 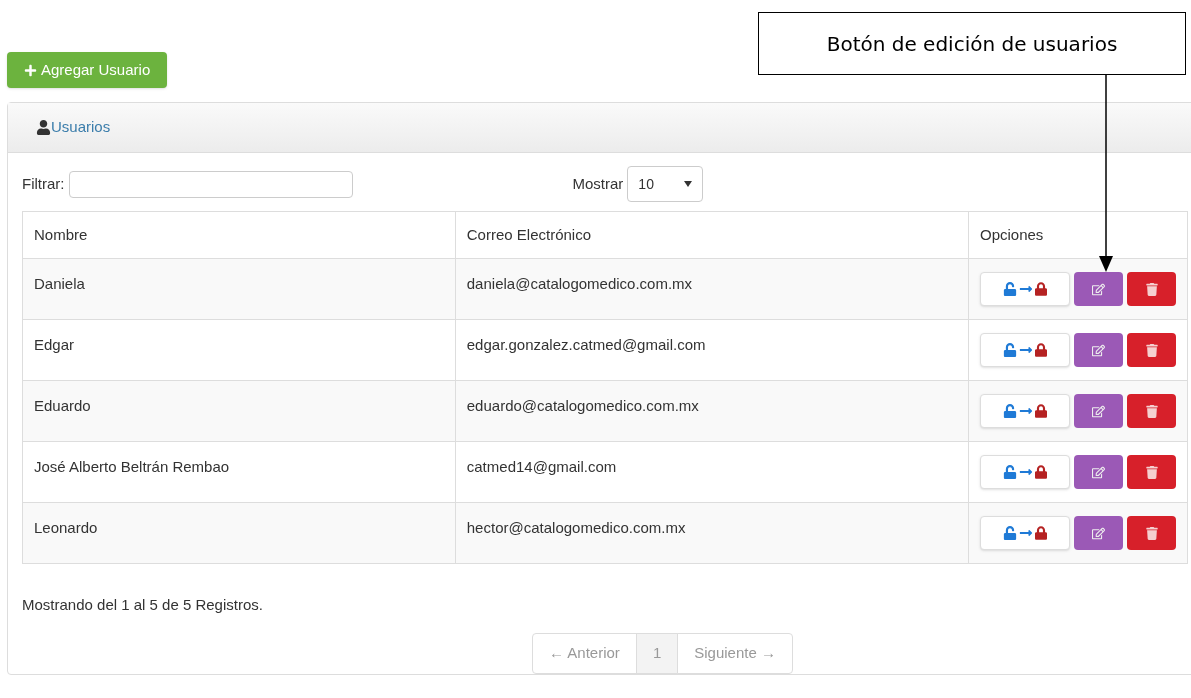 What do you see at coordinates (712, 411) in the screenshot?
I see `table-cell: eduardo@catalogomedico.com.mx` at bounding box center [712, 411].